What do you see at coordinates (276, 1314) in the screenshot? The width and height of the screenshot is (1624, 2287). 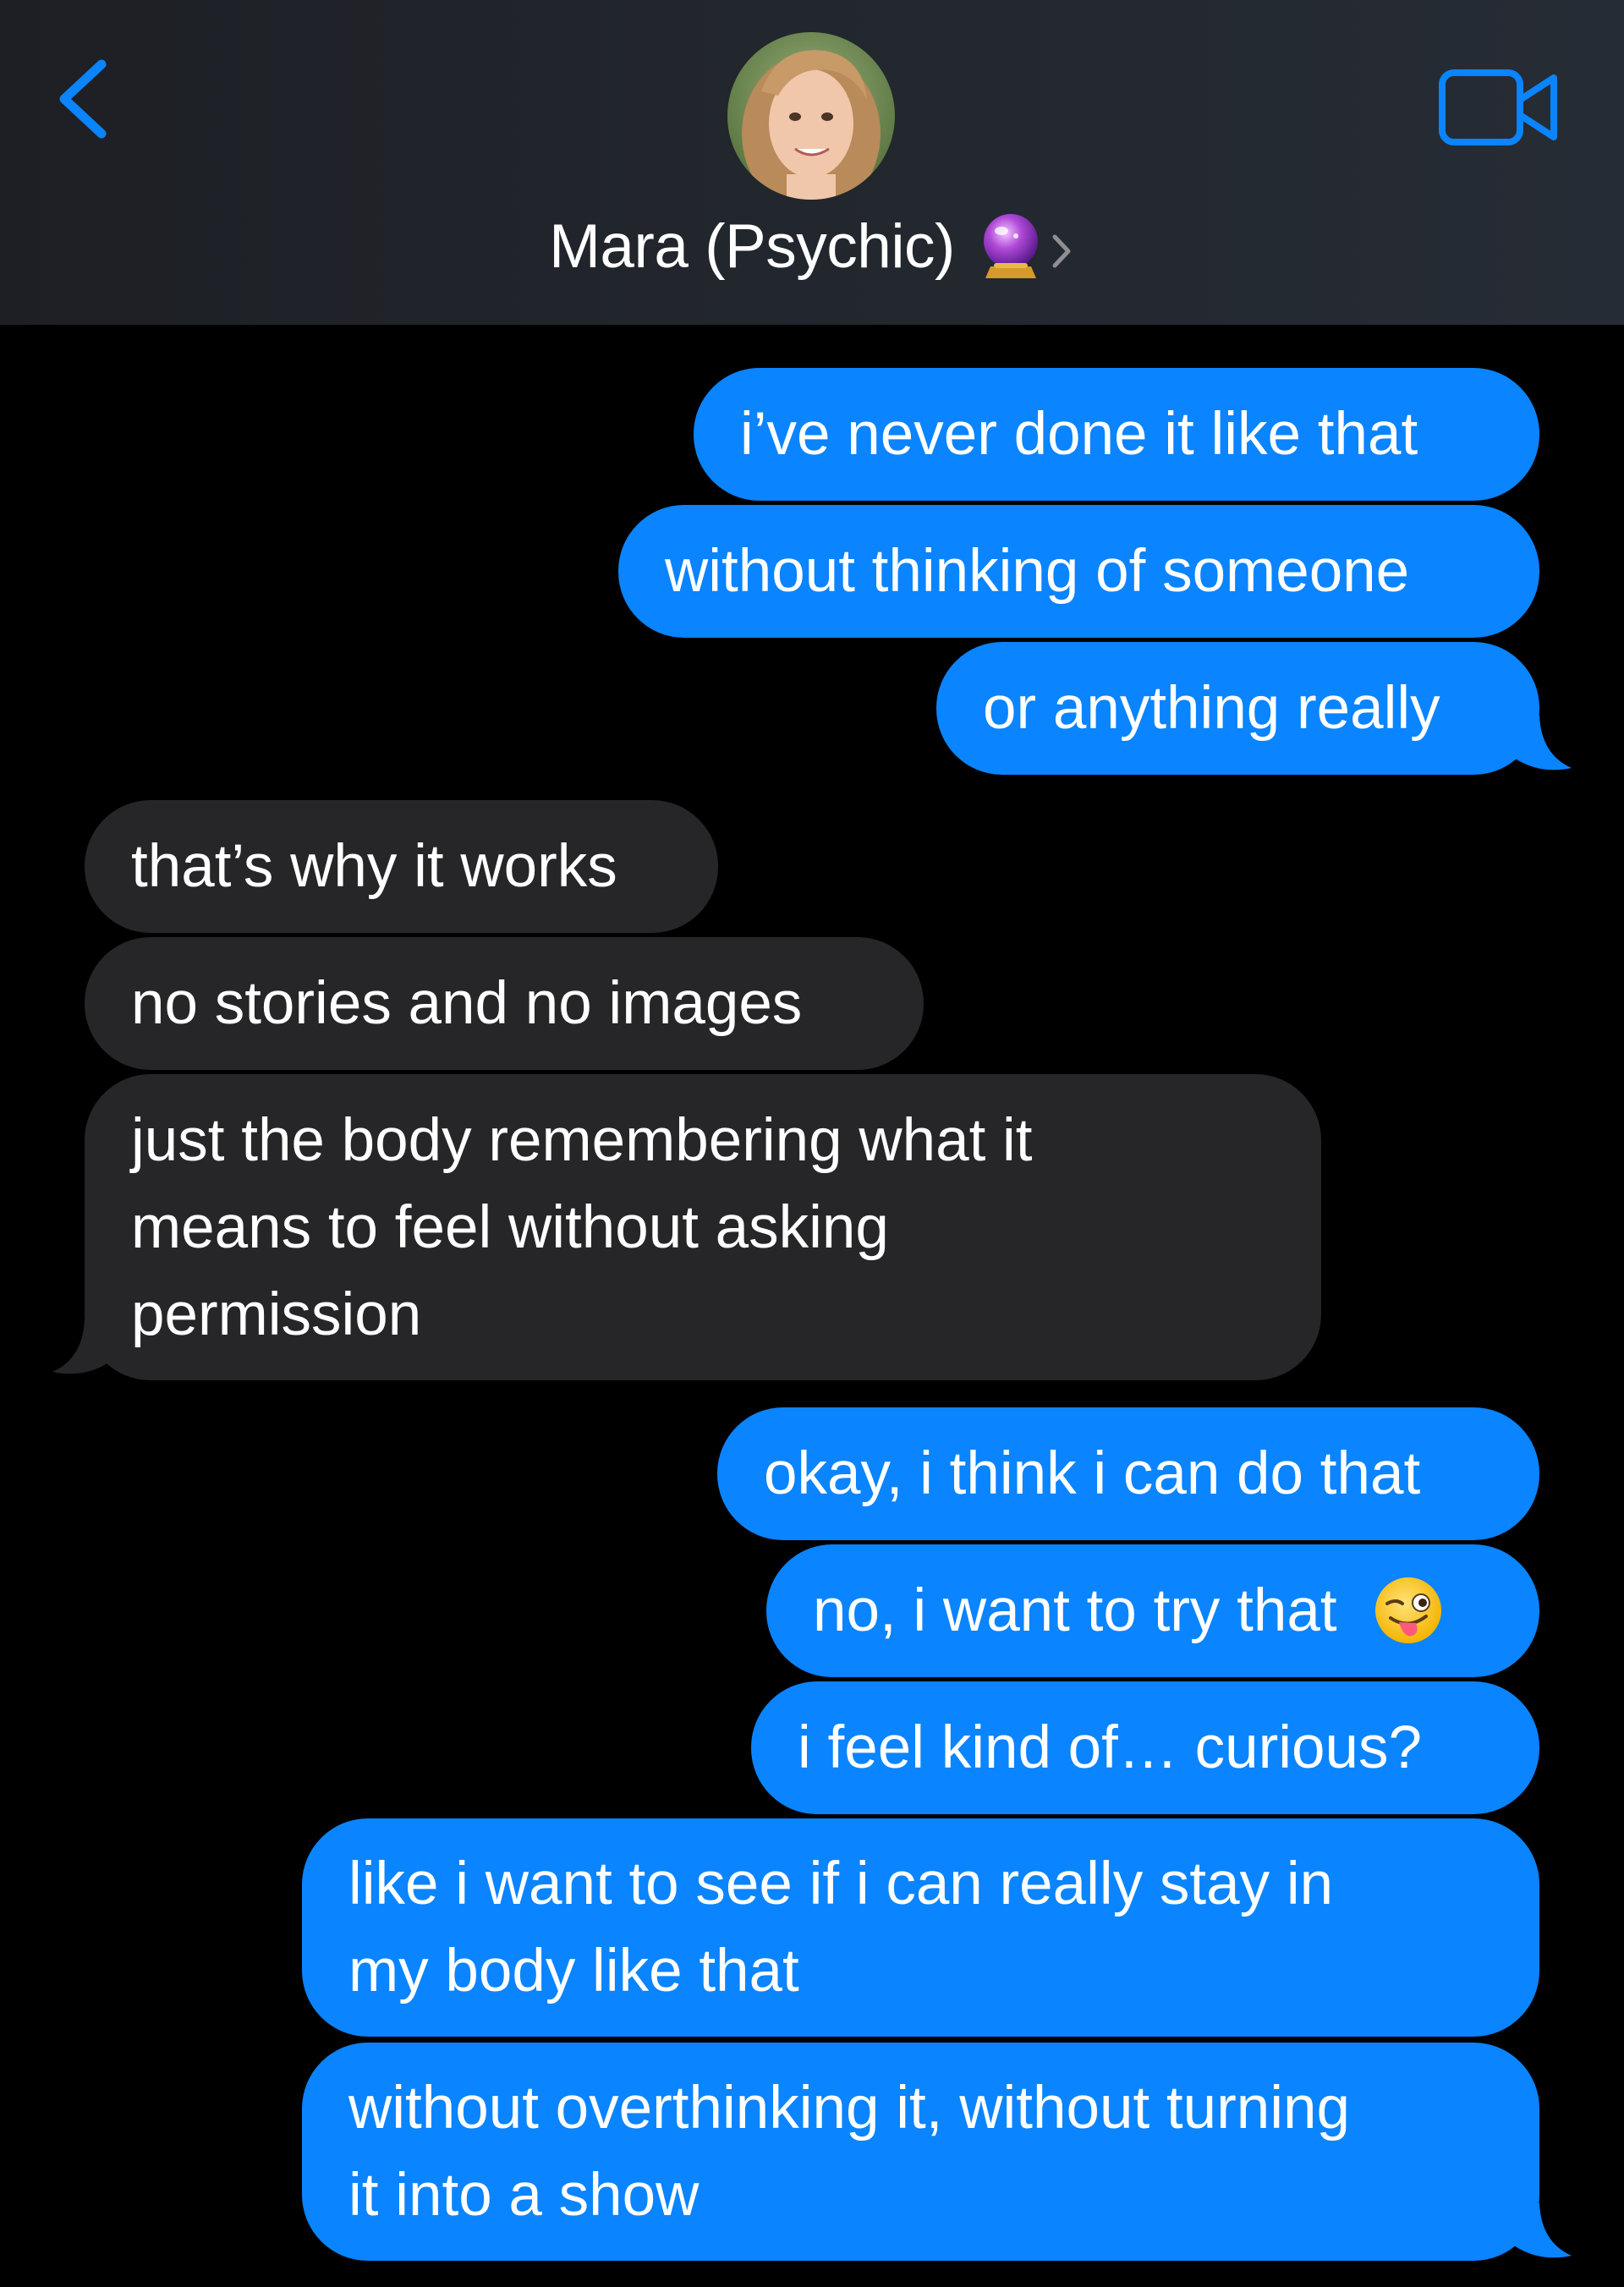 I see `message-text: permission` at bounding box center [276, 1314].